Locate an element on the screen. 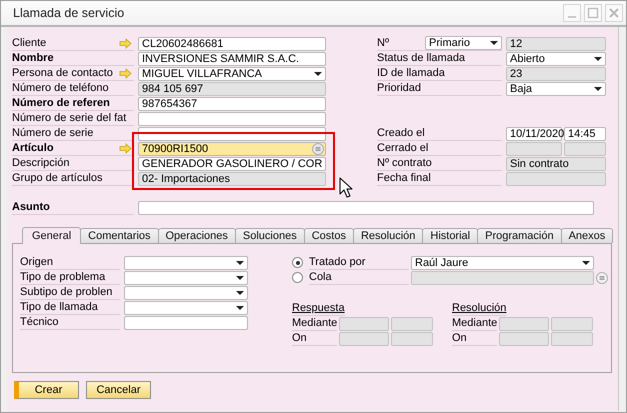  dropdown: Abierto is located at coordinates (556, 59).